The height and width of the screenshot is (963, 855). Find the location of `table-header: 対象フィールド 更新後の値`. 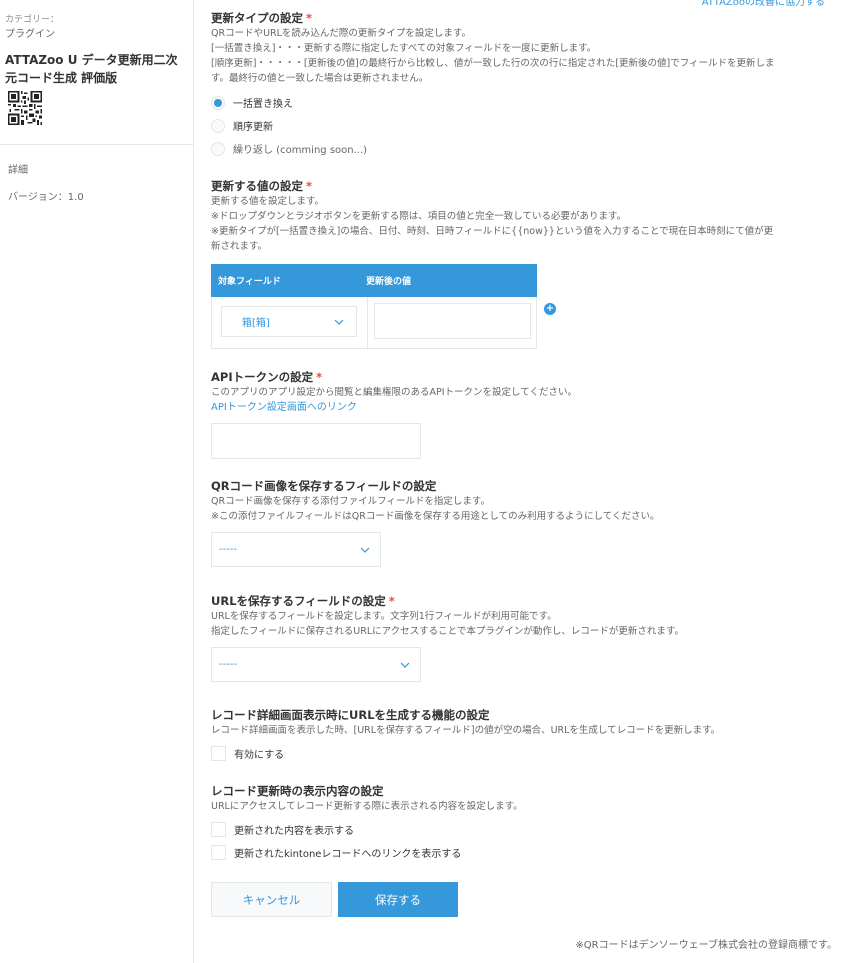

table-header: 対象フィールド 更新後の値 is located at coordinates (374, 280).